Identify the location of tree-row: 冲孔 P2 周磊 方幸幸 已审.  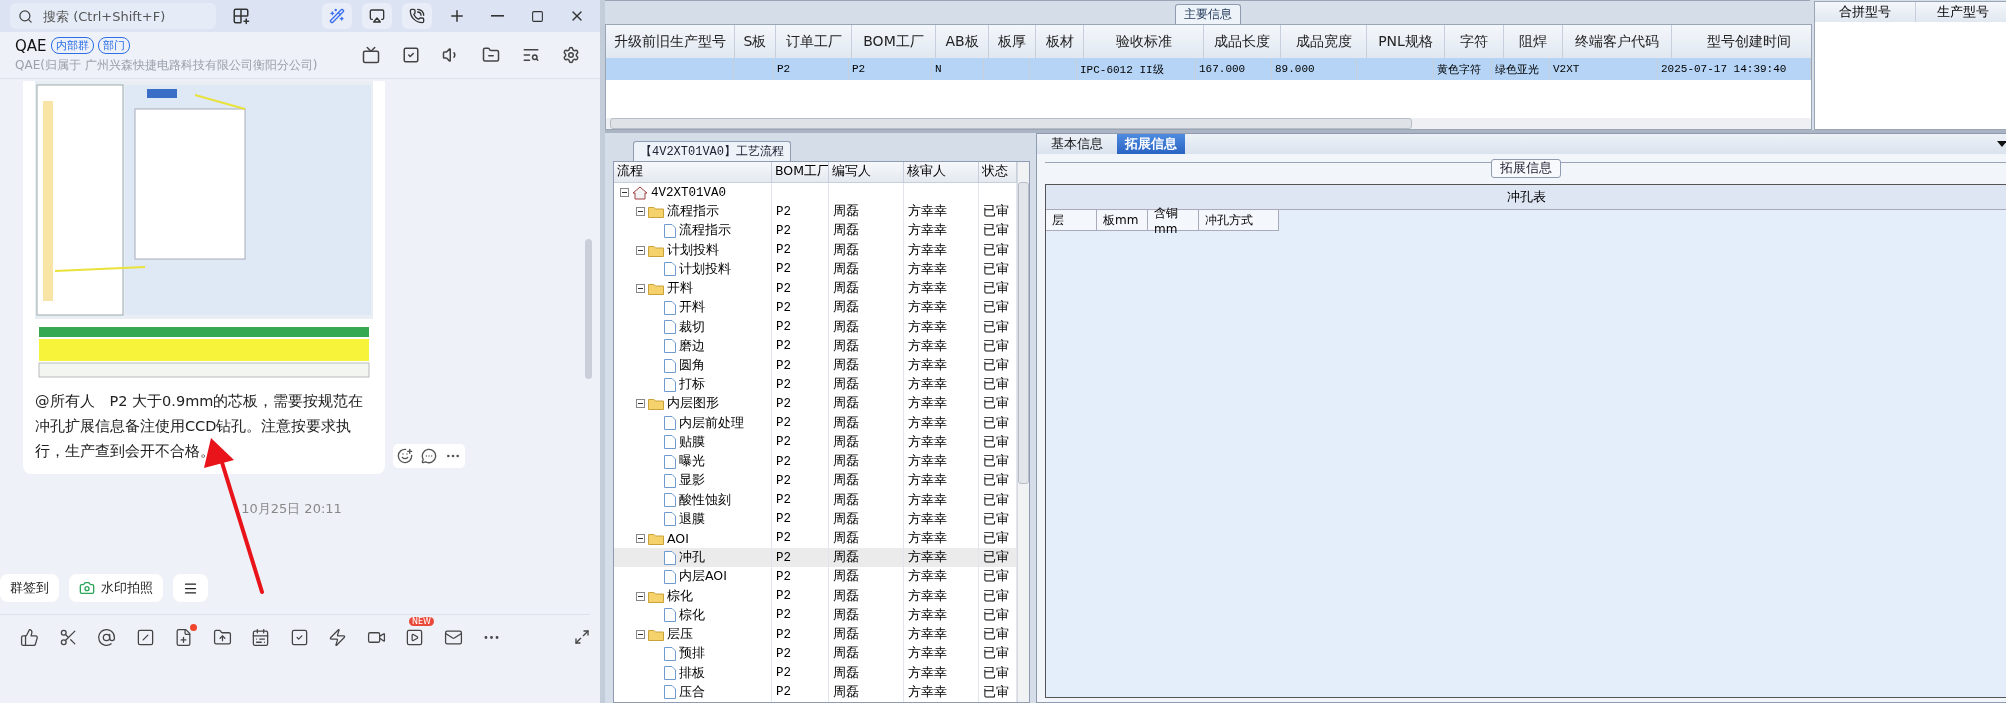
(815, 558).